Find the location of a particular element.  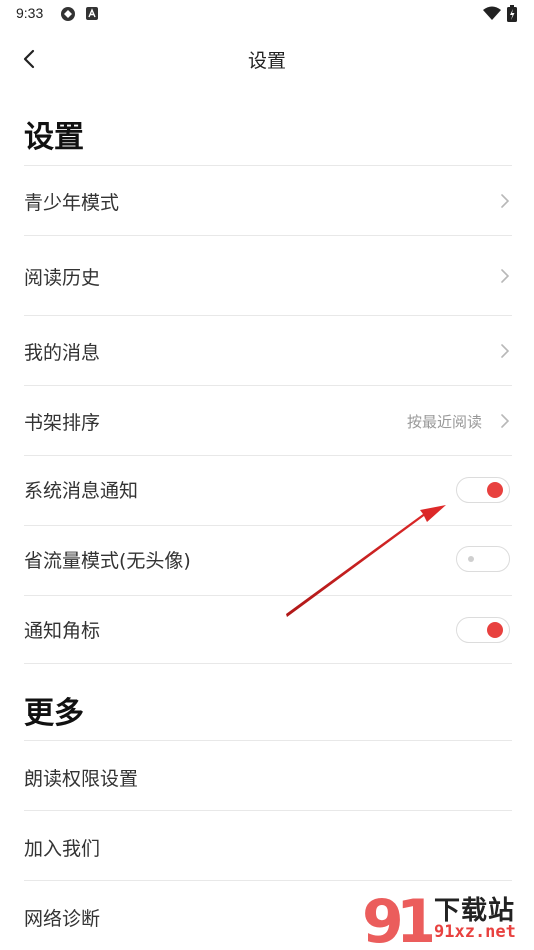

row-my-messages: 我的消息 is located at coordinates (268, 350).